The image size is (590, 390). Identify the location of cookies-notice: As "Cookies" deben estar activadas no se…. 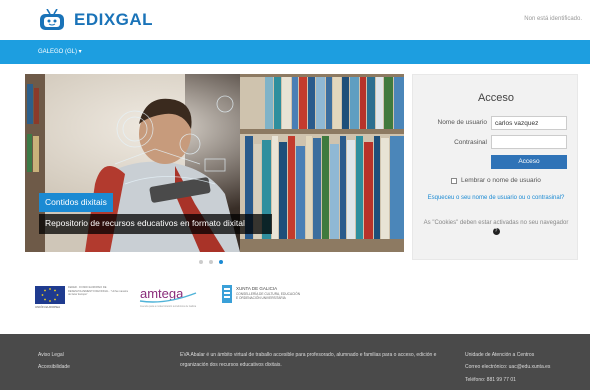
(496, 228).